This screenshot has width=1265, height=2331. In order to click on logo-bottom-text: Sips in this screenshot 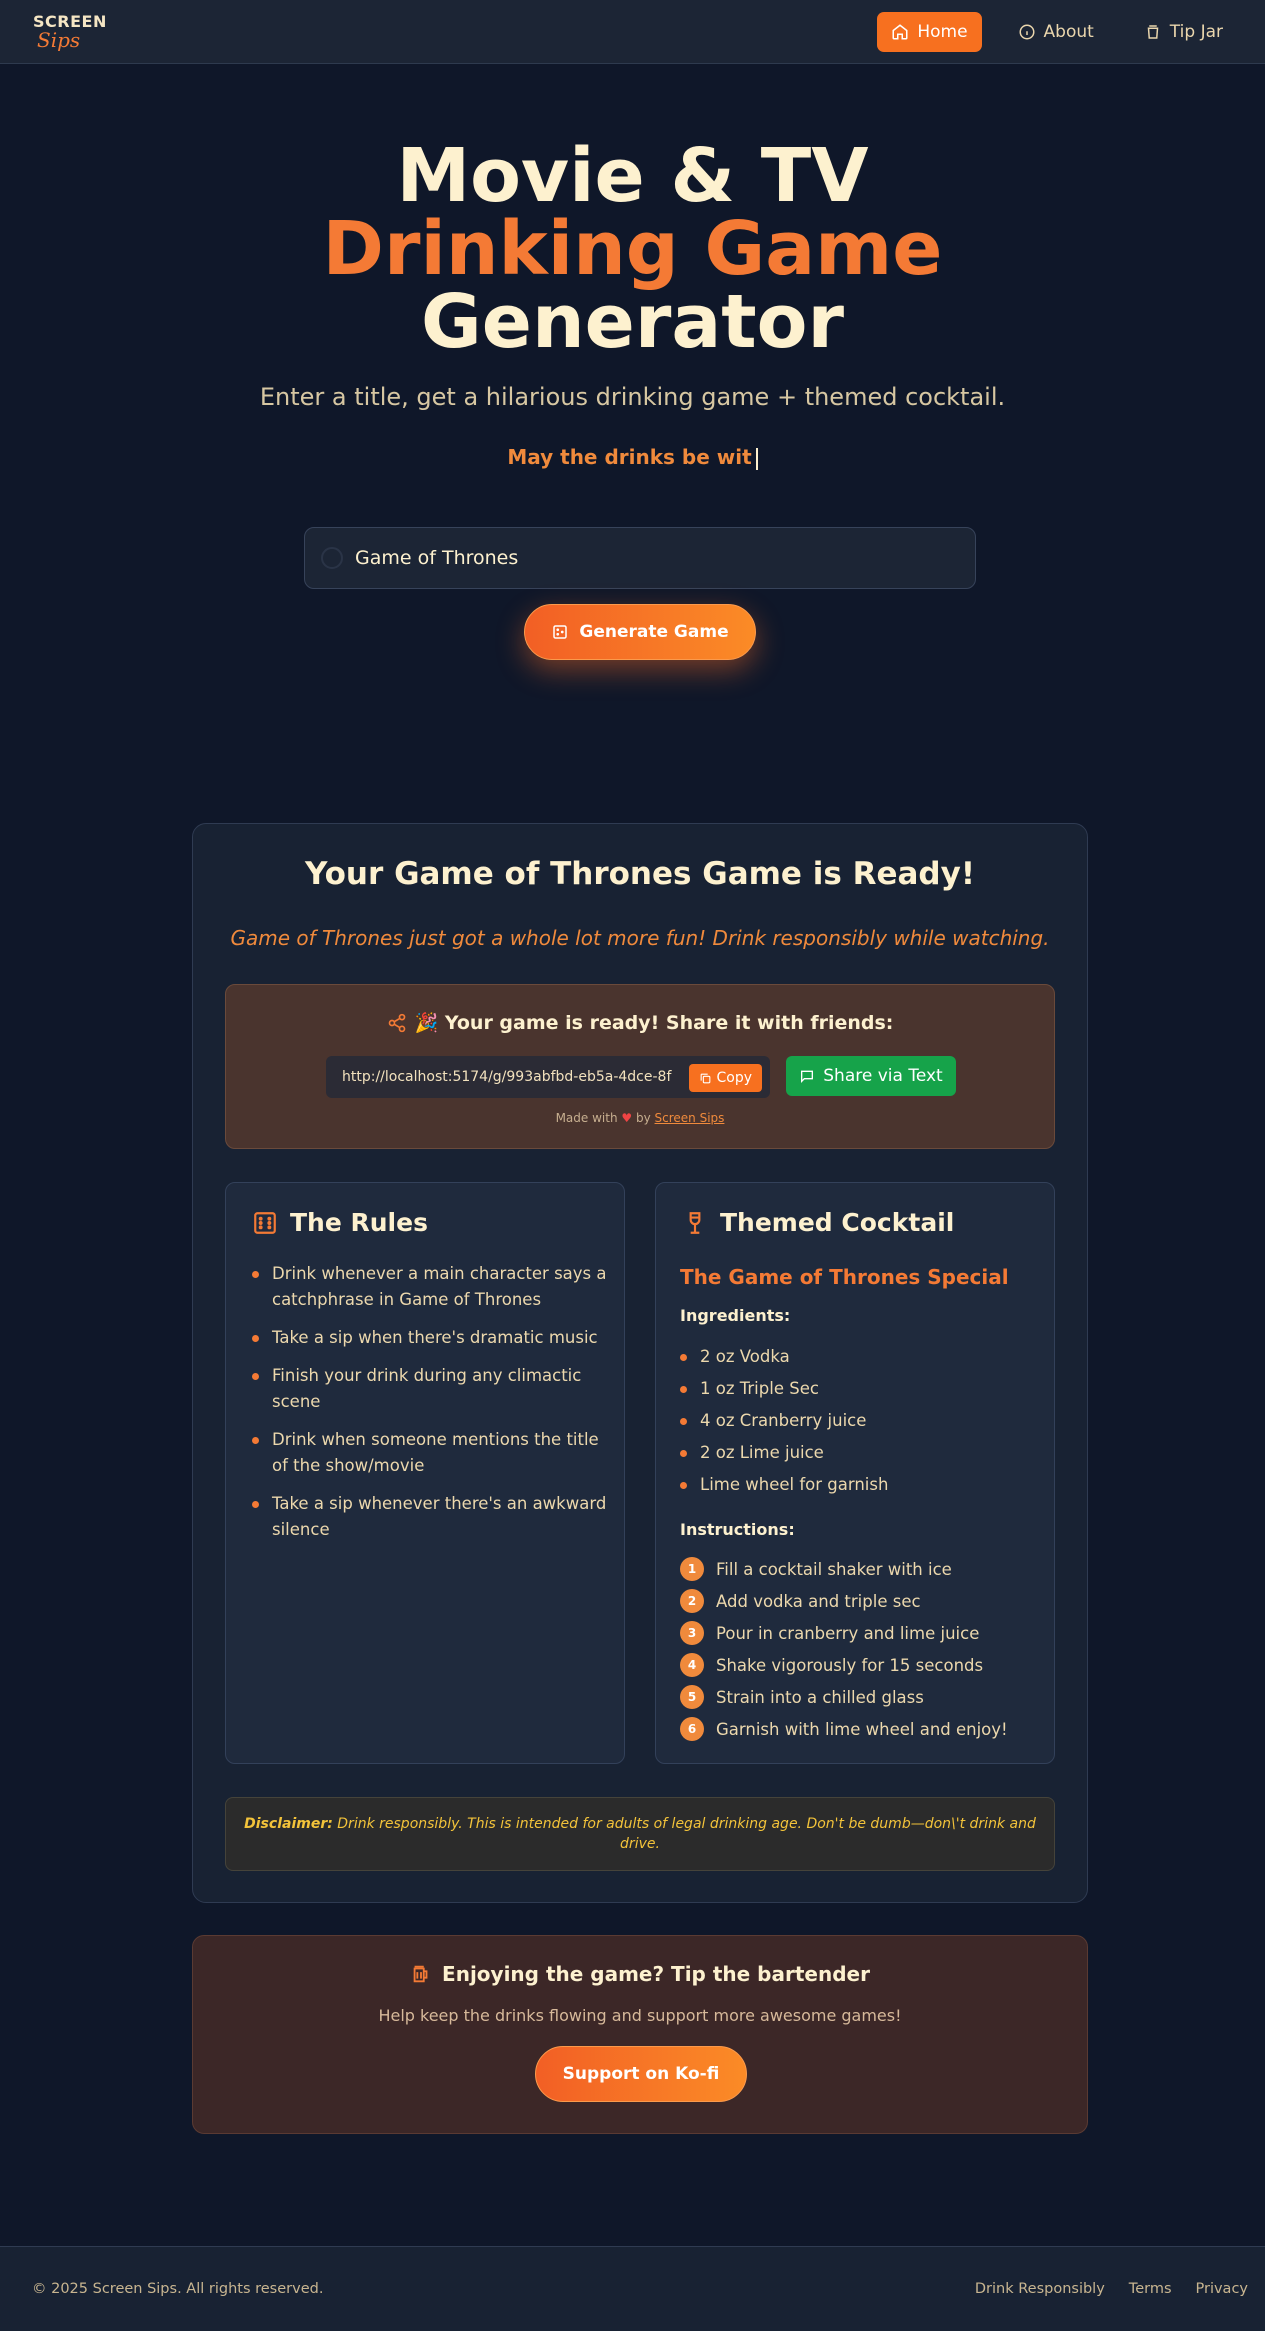, I will do `click(59, 39)`.